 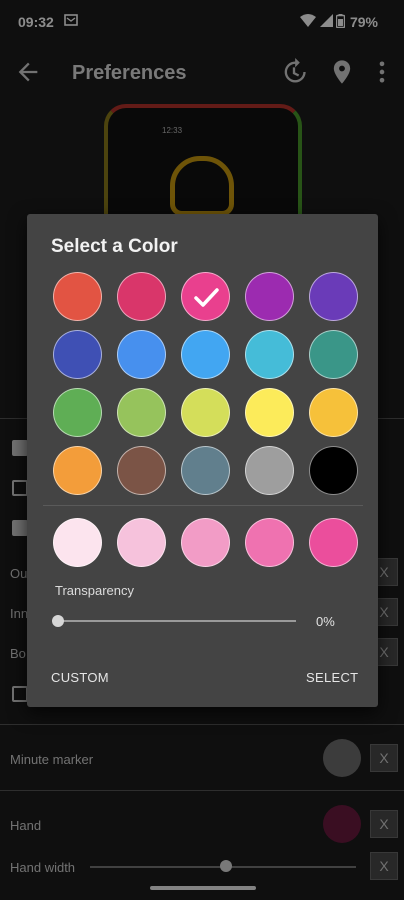 What do you see at coordinates (332, 677) in the screenshot?
I see `select-button: SELECT` at bounding box center [332, 677].